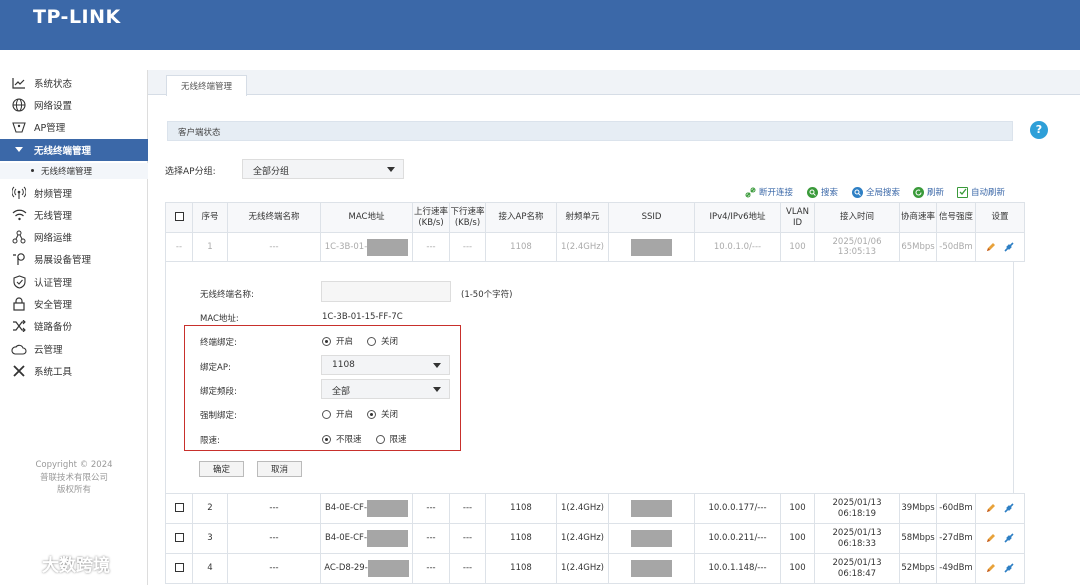 This screenshot has width=1080, height=585. Describe the element at coordinates (19, 304) in the screenshot. I see `lock-icon` at that location.